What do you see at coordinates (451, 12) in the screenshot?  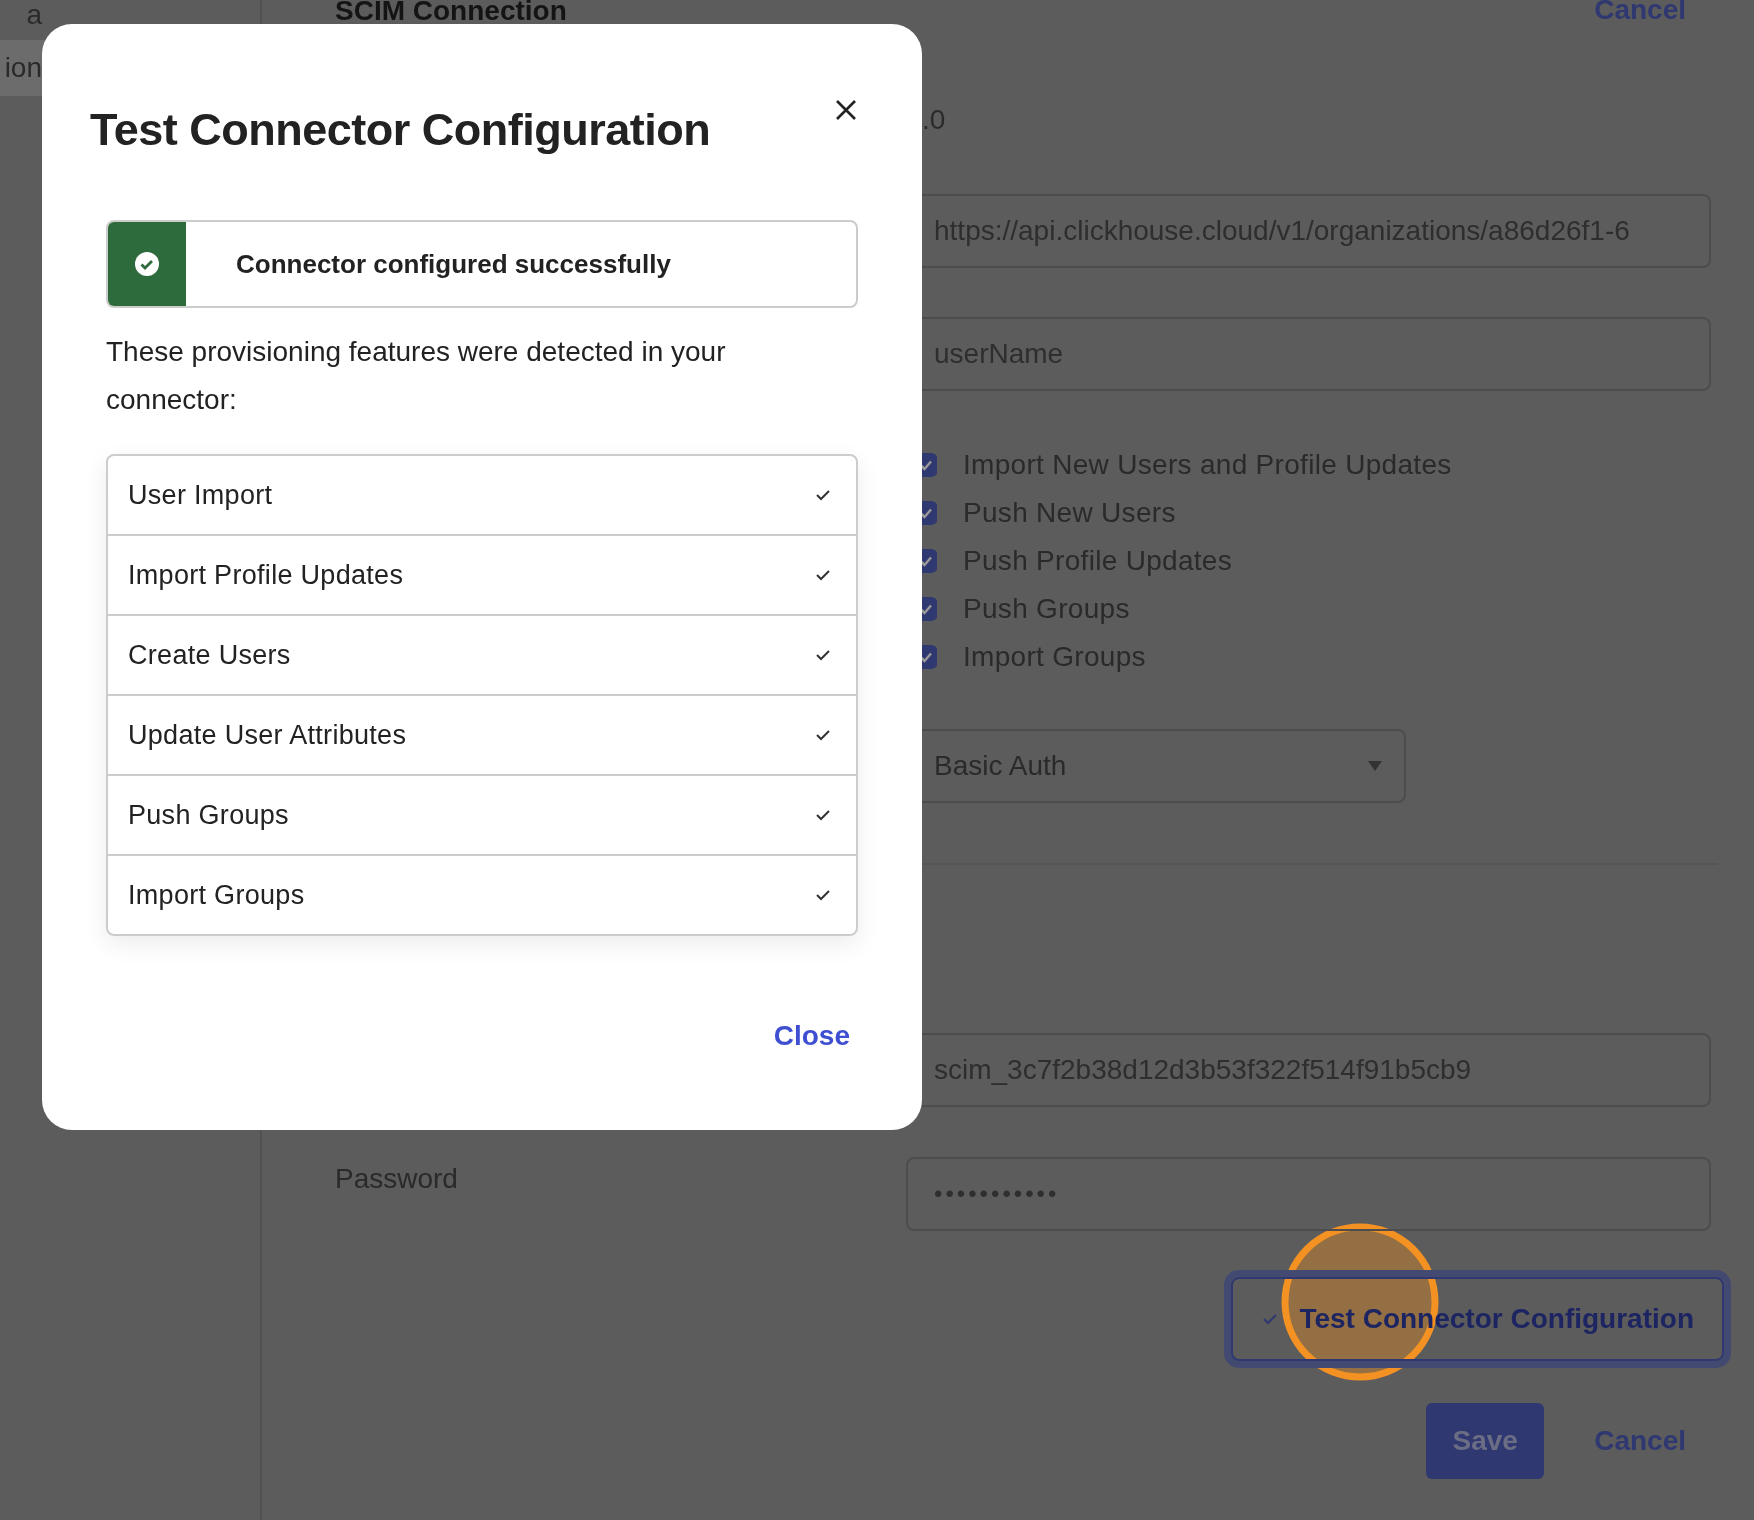 I see `page-title: SCIM Connection` at bounding box center [451, 12].